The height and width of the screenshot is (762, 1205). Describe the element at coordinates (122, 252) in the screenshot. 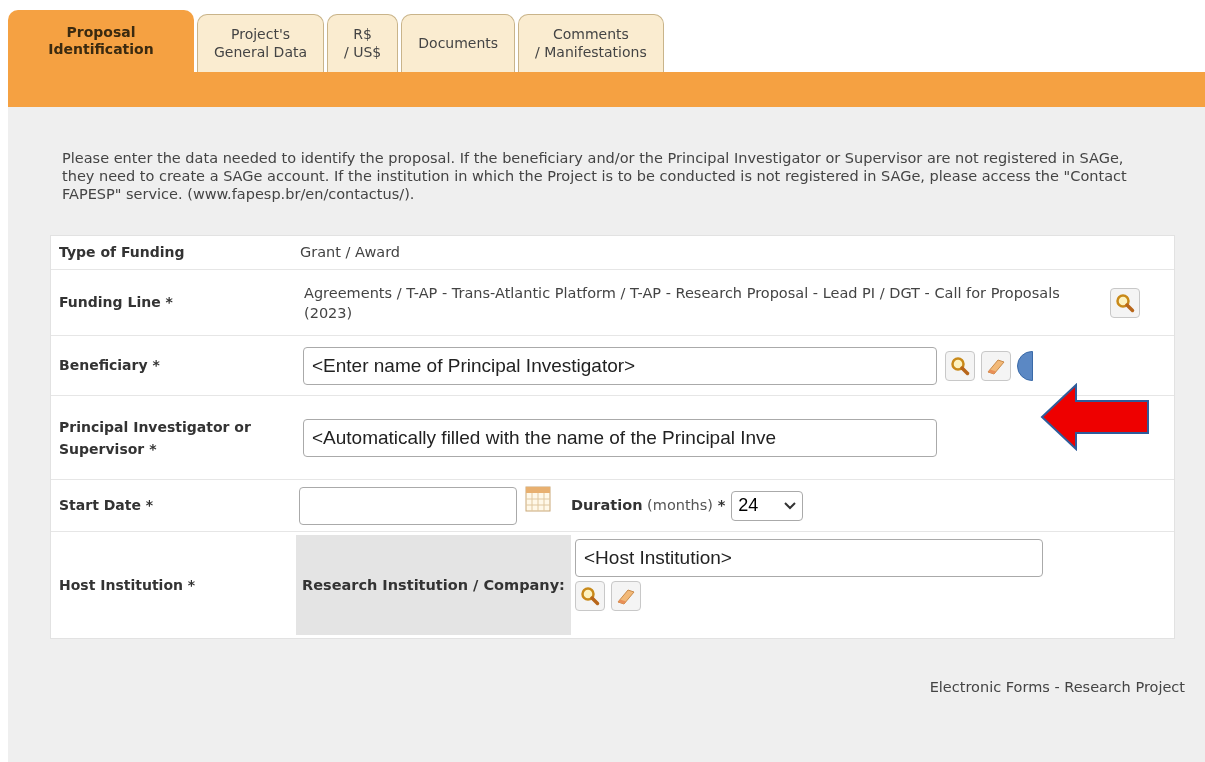

I see `field-label: Type of Funding` at that location.